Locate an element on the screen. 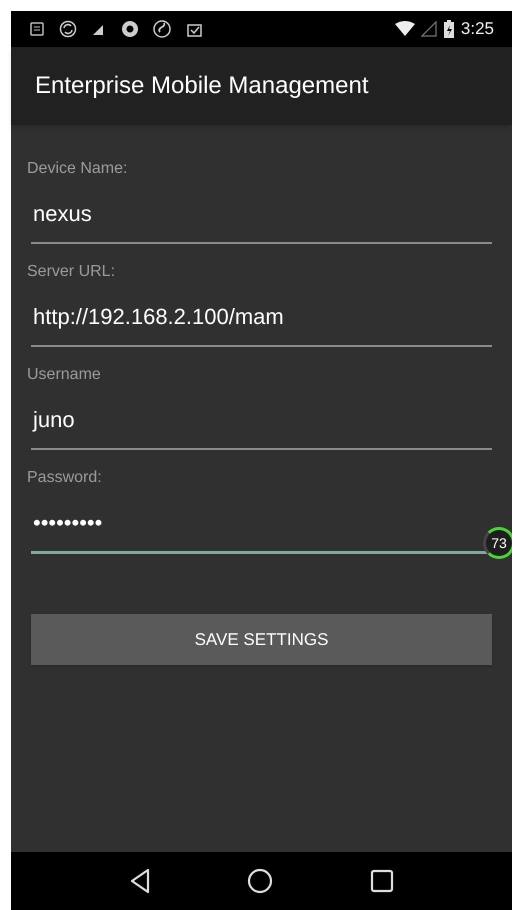 The height and width of the screenshot is (910, 512). status-time: 3:25 is located at coordinates (477, 29).